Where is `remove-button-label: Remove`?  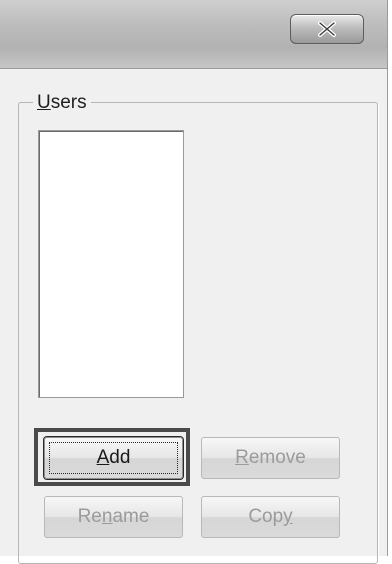 remove-button-label: Remove is located at coordinates (270, 457).